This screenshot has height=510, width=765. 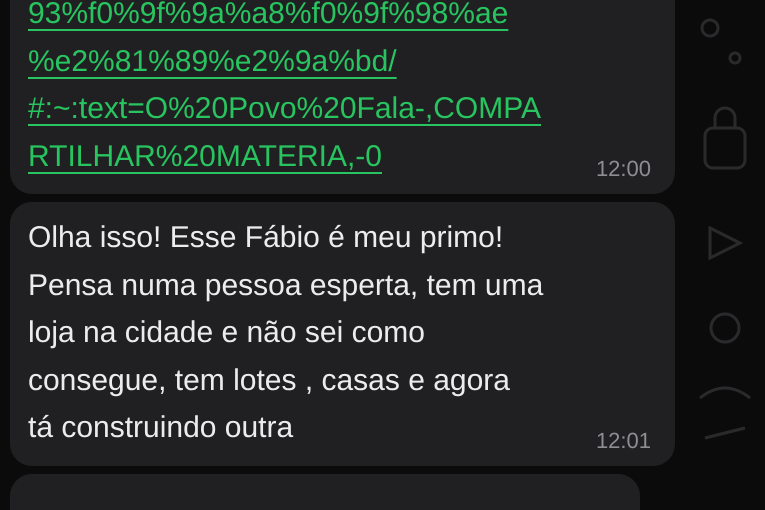 I want to click on link: #:~:text=O%20Povo%20Fala-,COMPA, so click(x=285, y=108).